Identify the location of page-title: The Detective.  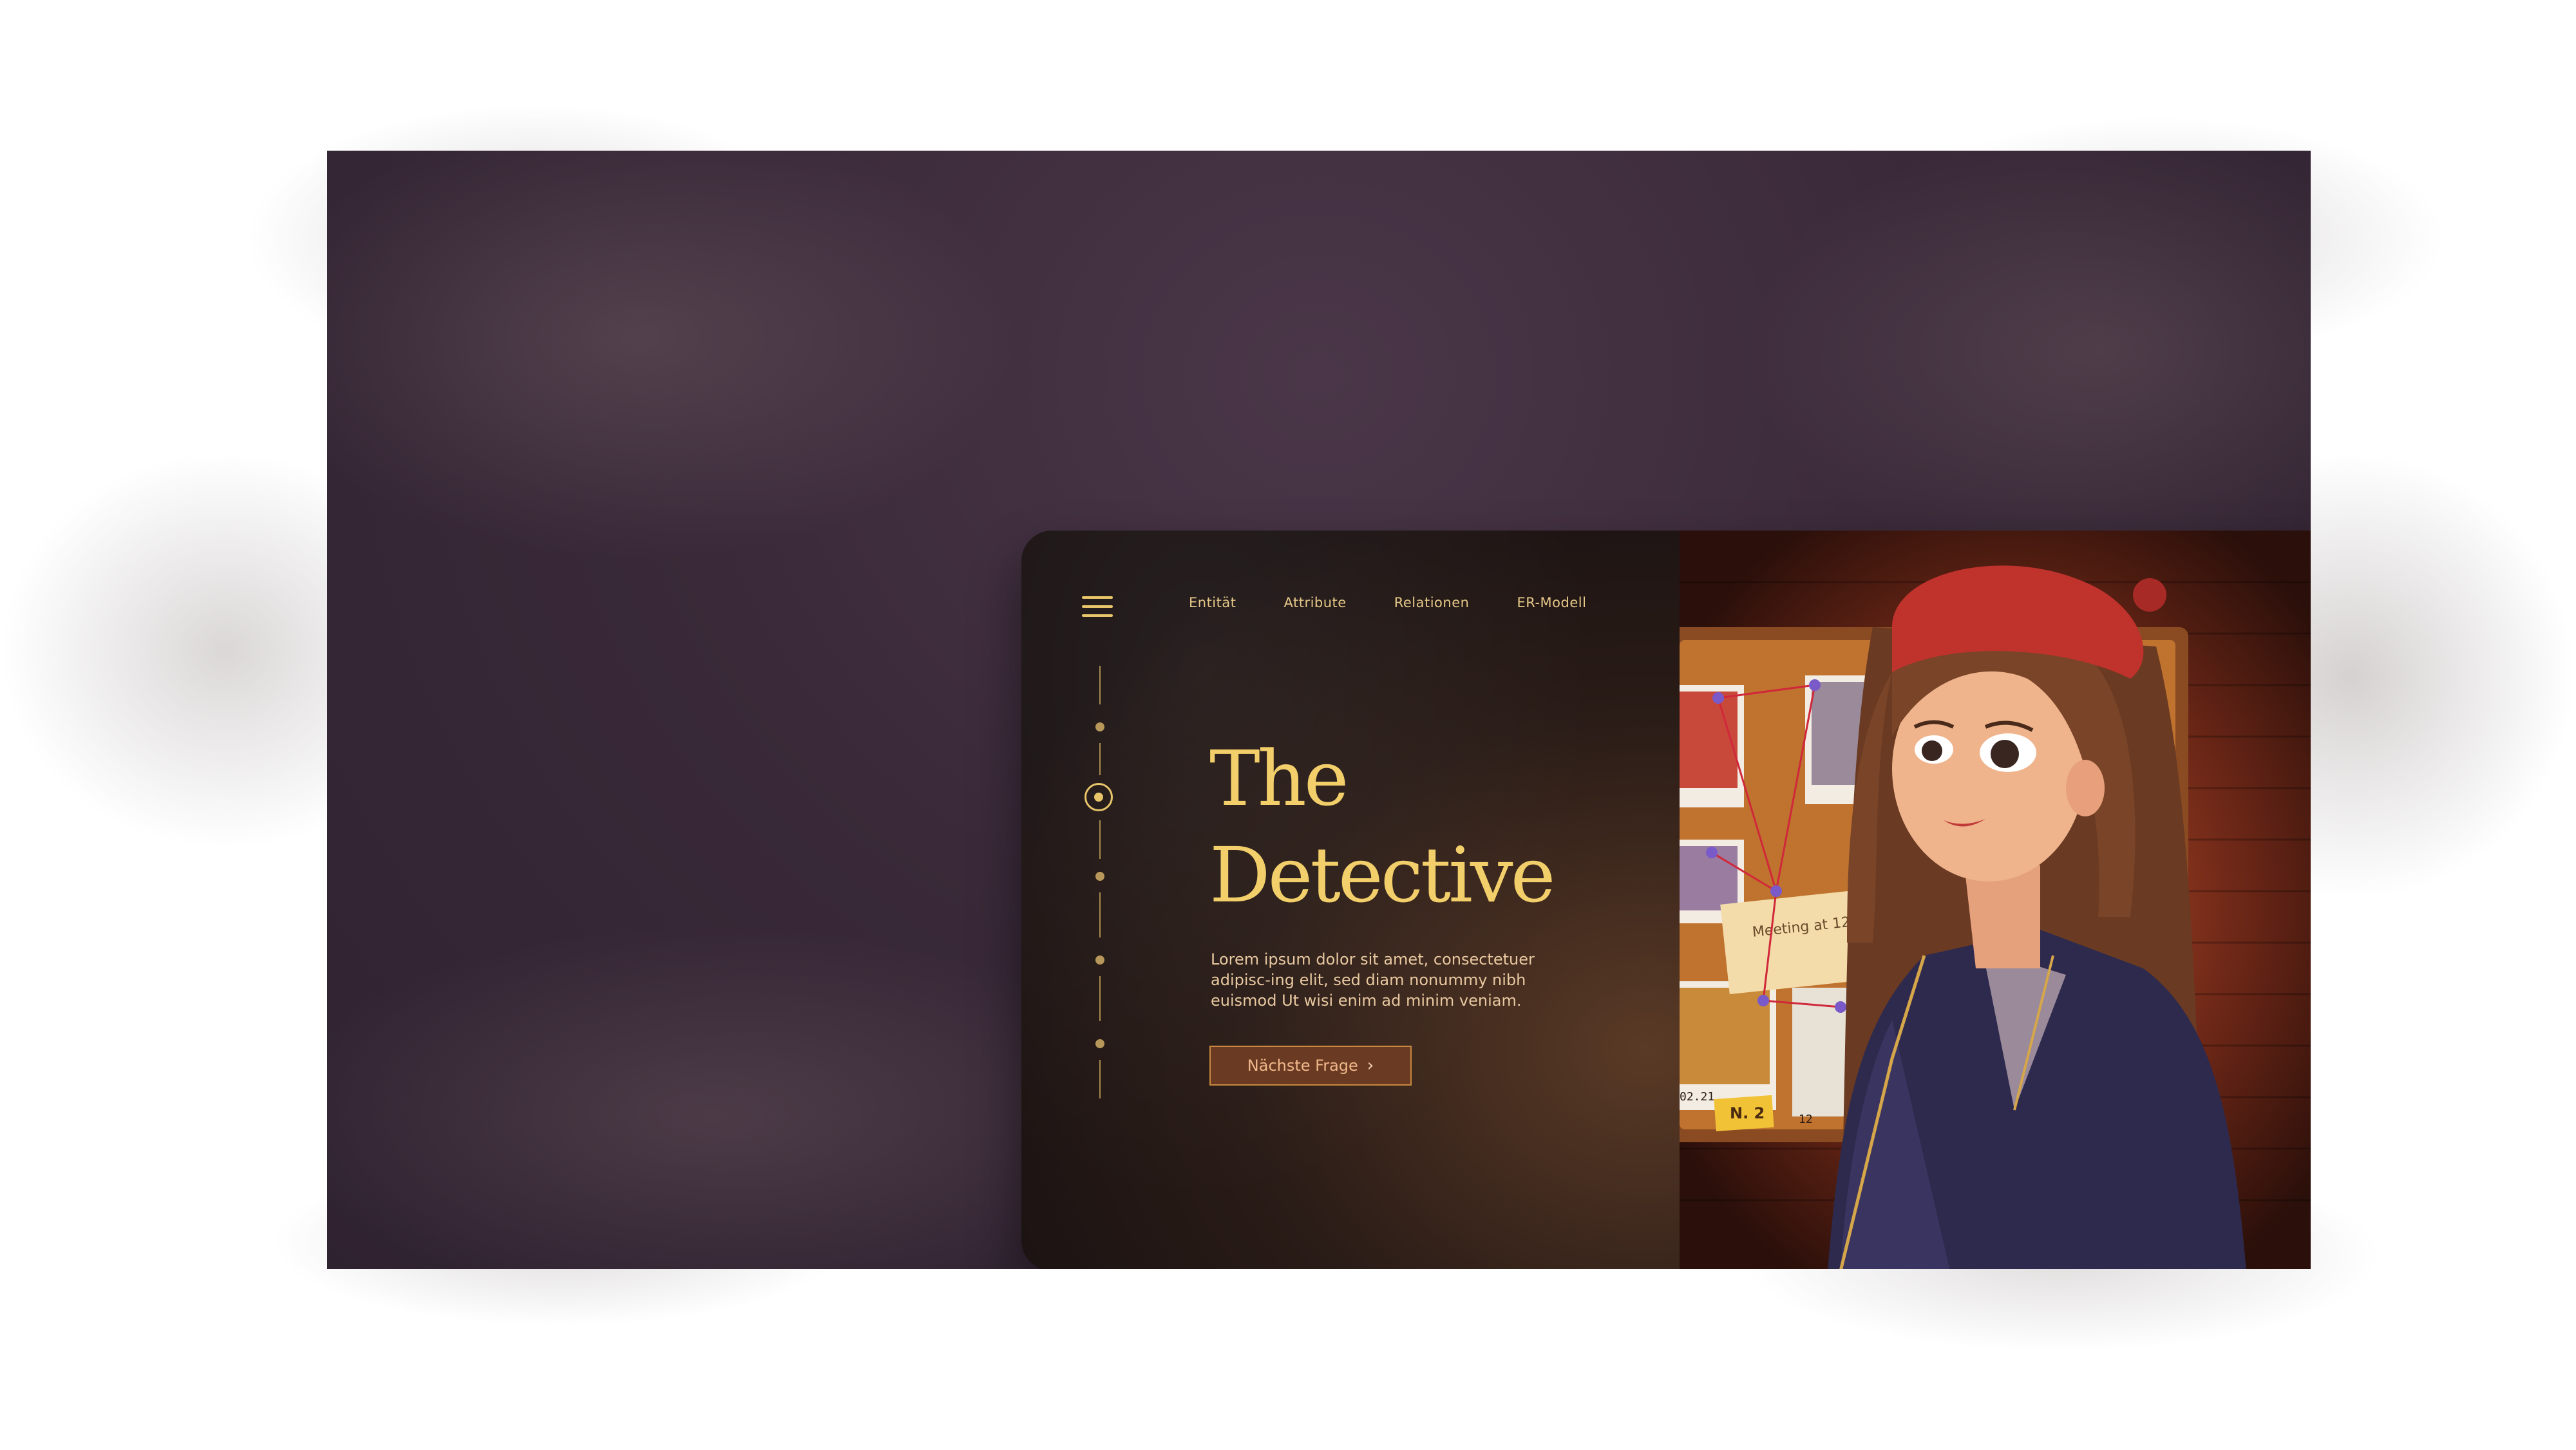
(1382, 827).